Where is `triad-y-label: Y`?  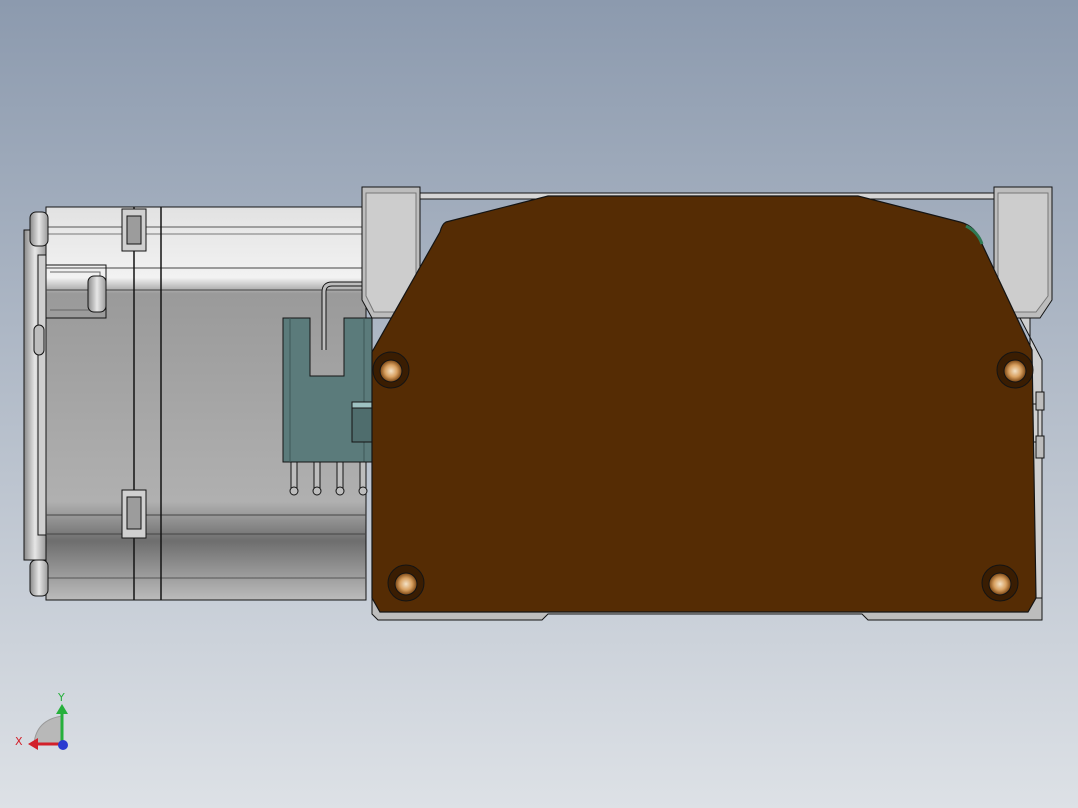
triad-y-label: Y is located at coordinates (61, 697).